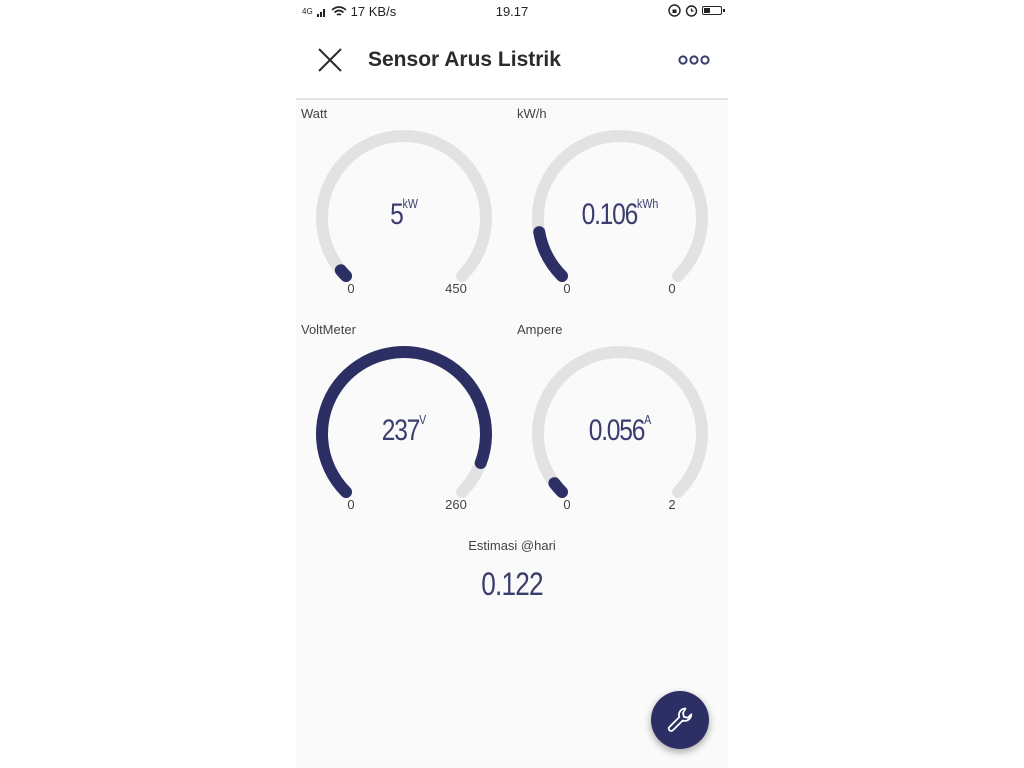  I want to click on gauge-kwh-label: kW/h, so click(532, 113).